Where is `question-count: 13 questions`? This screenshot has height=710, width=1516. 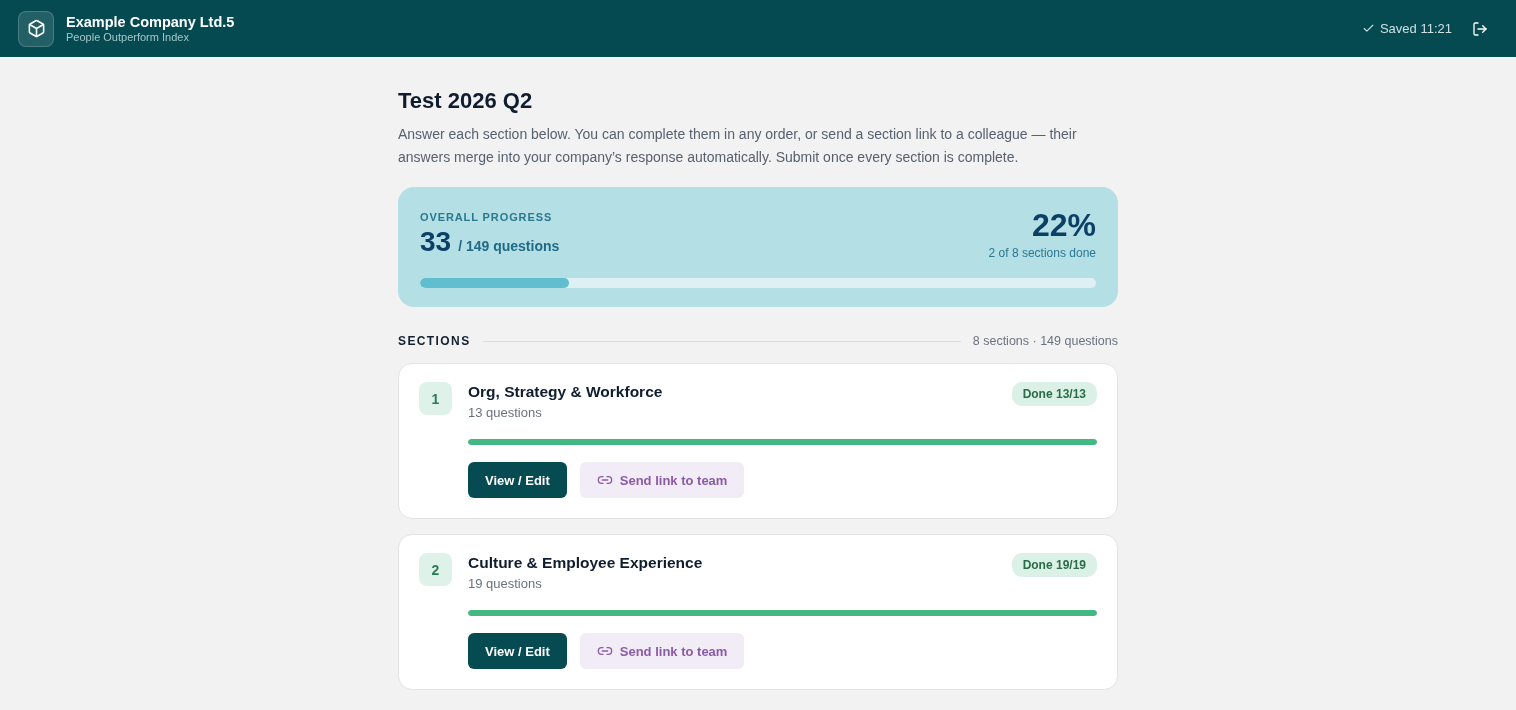
question-count: 13 questions is located at coordinates (505, 412).